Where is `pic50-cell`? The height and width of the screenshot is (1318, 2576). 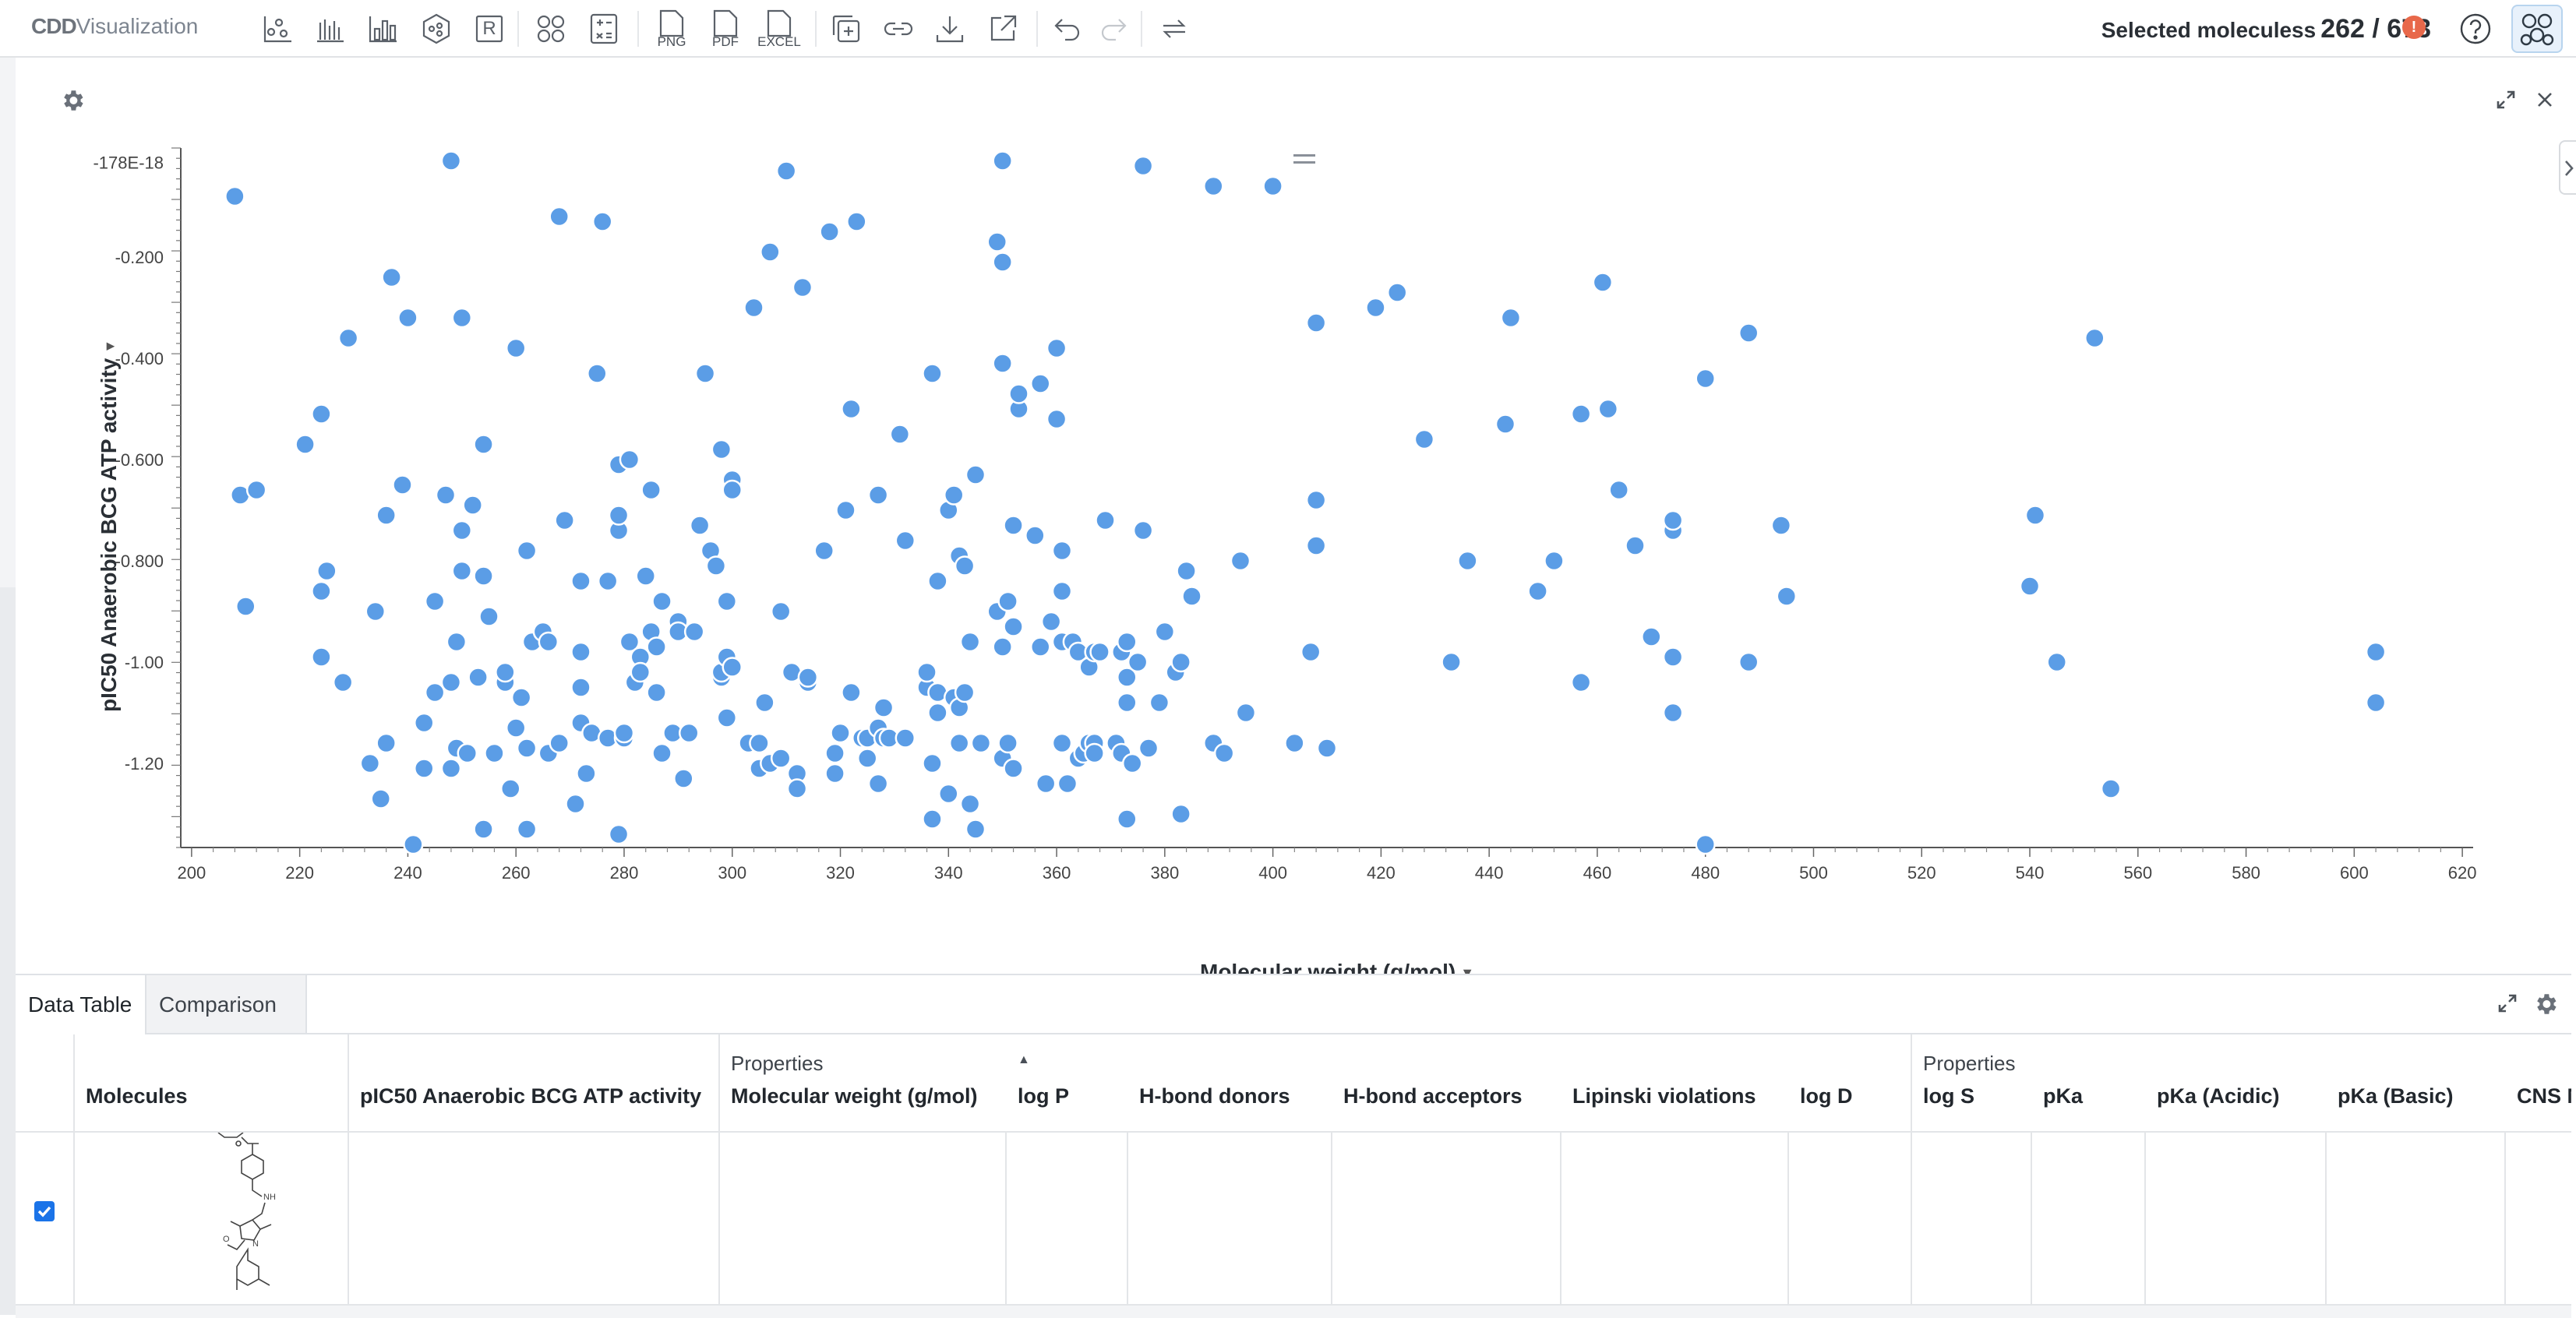 pic50-cell is located at coordinates (534, 1218).